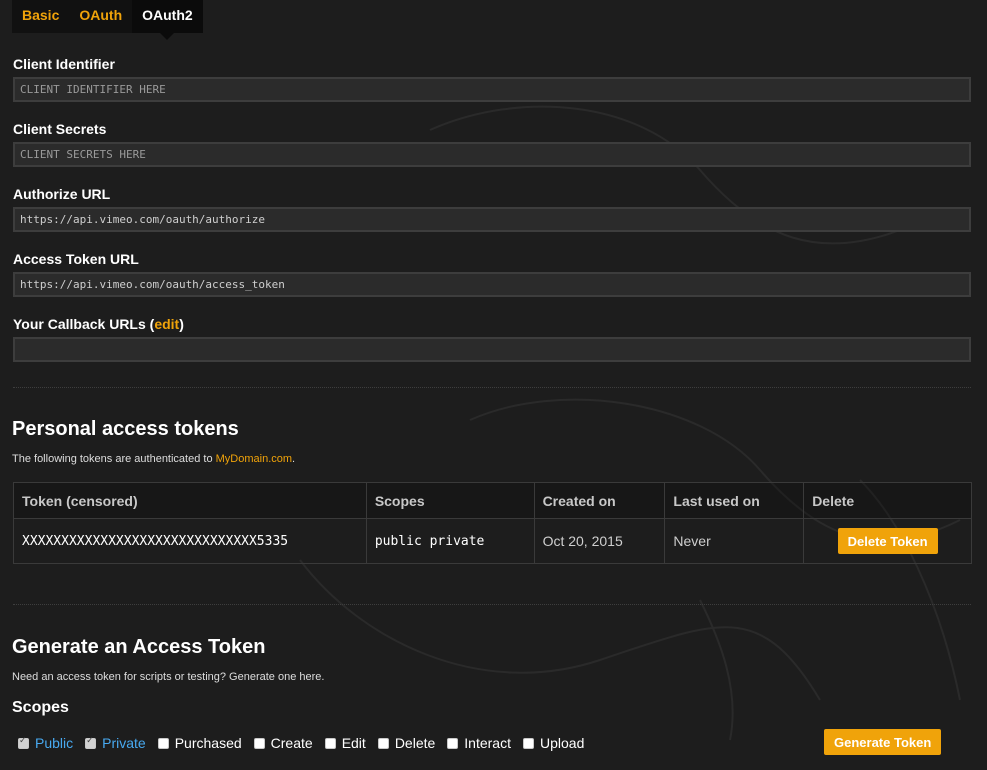  I want to click on token-scopes: public private, so click(450, 541).